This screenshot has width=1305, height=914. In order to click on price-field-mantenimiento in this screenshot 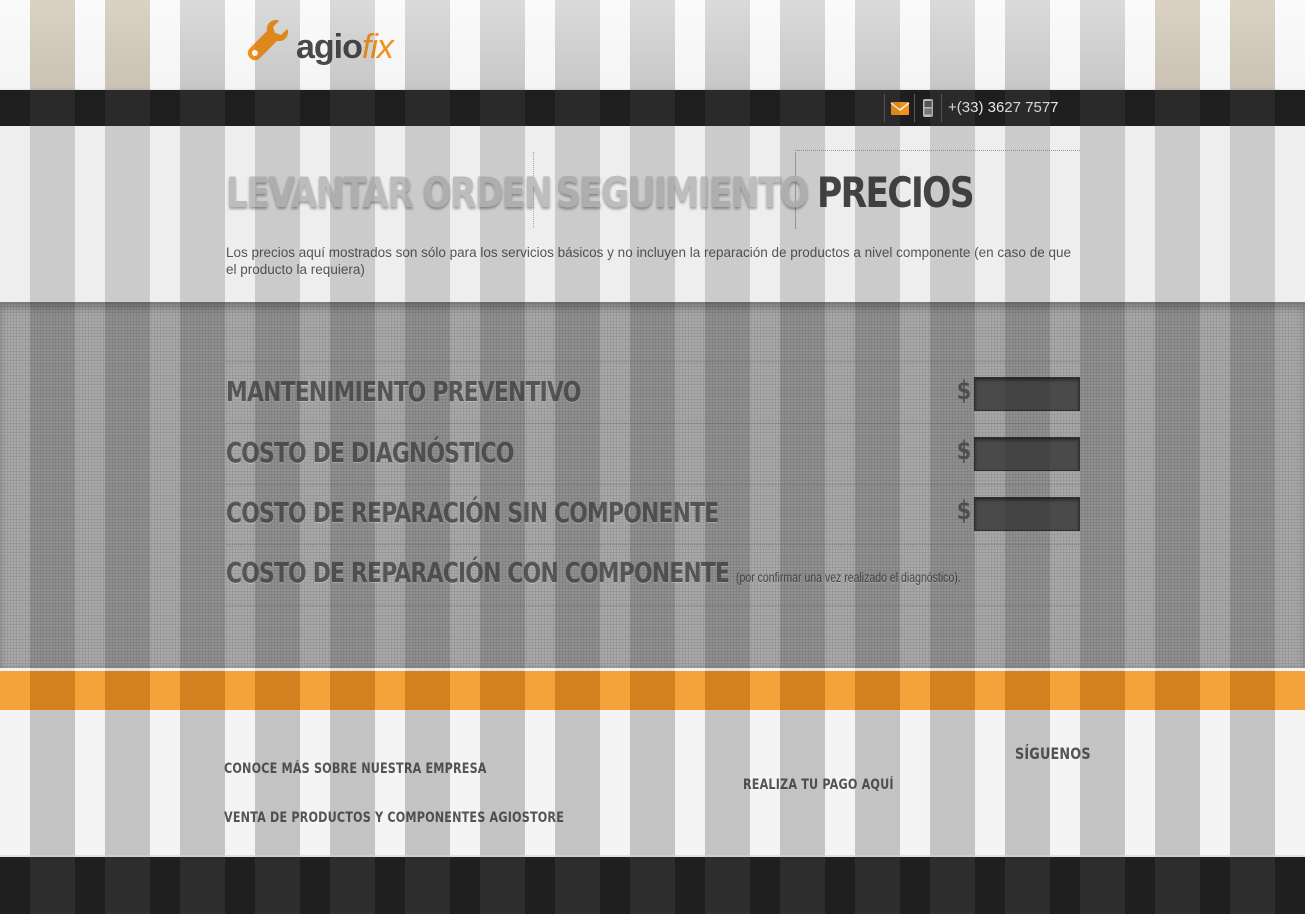, I will do `click(1027, 394)`.